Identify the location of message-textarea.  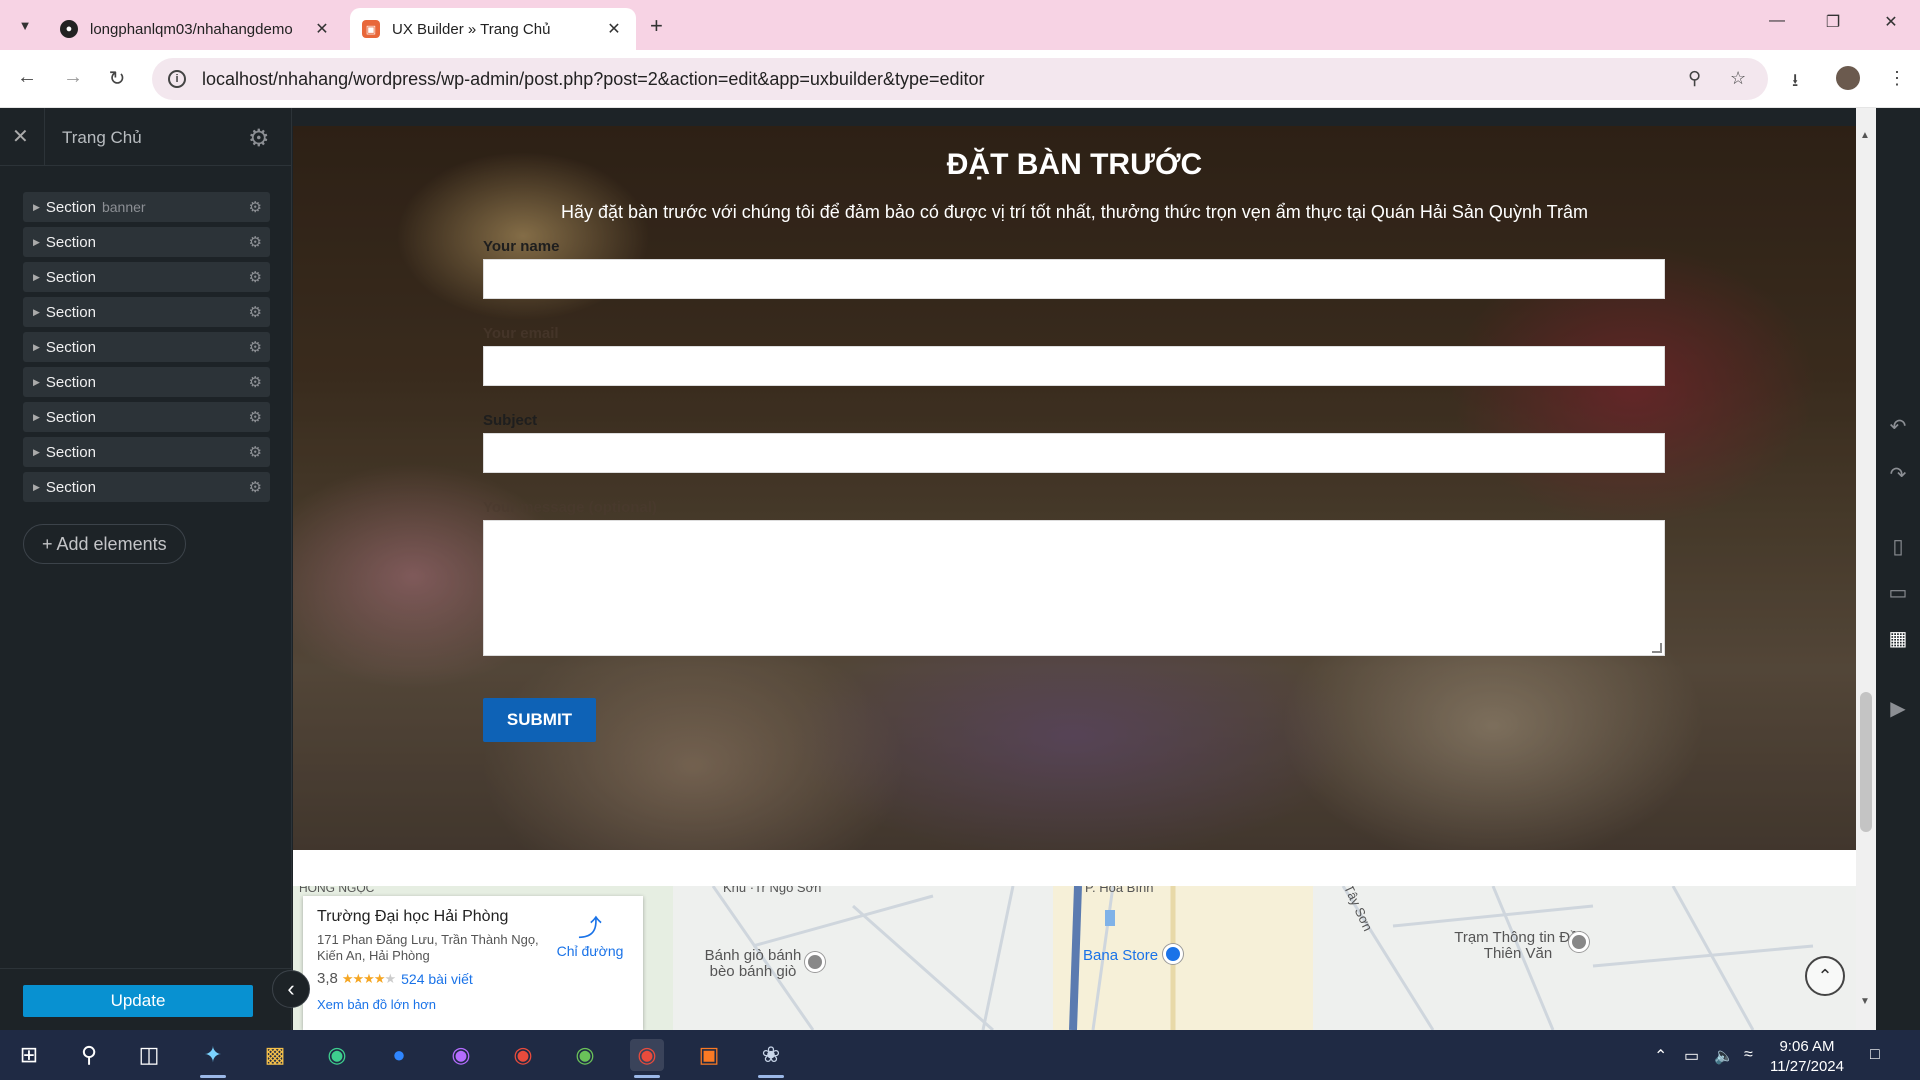
(1074, 588).